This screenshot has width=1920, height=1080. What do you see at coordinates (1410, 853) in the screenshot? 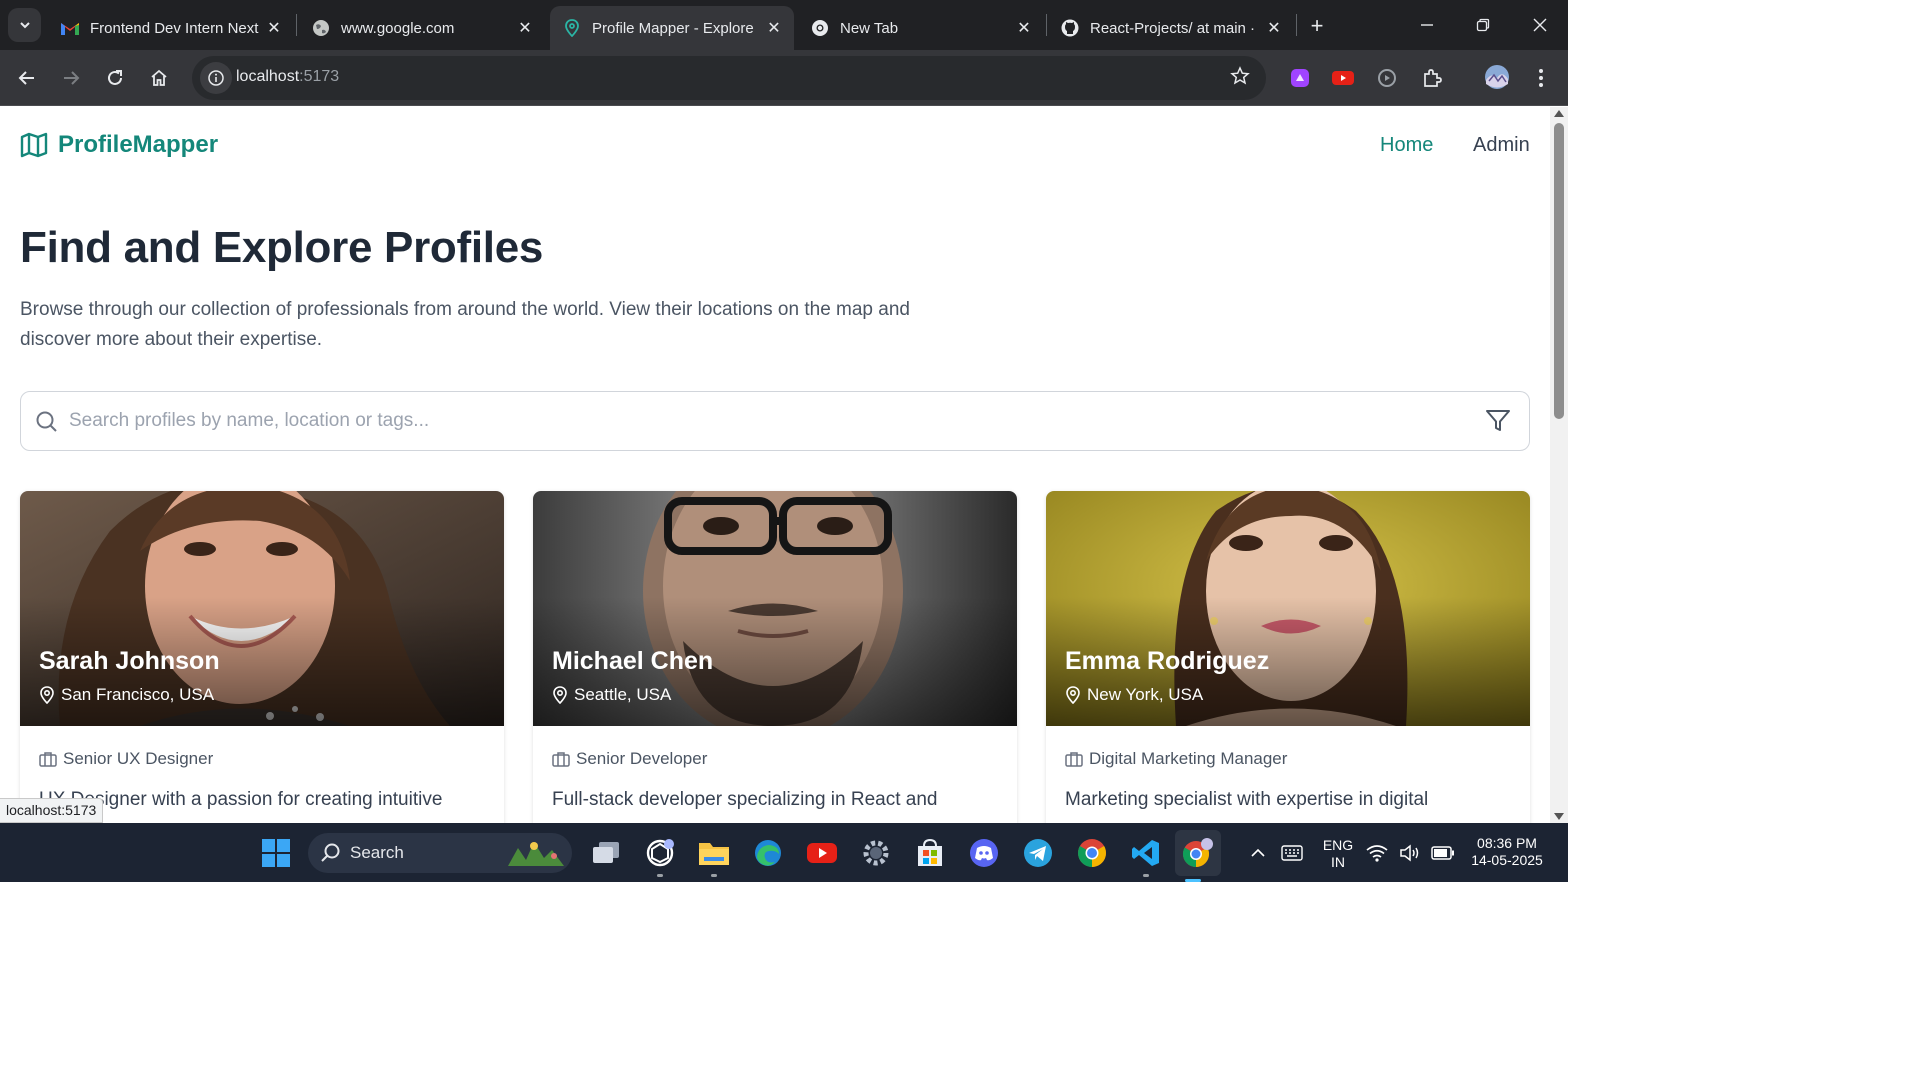
I see `volume-icon` at bounding box center [1410, 853].